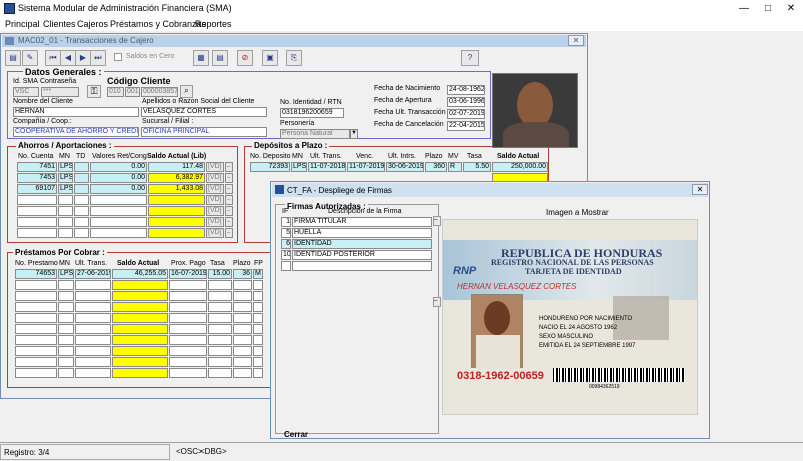 Image resolution: width=803 pixels, height=461 pixels. I want to click on prestamo-mn-cell: LPS, so click(66, 274).